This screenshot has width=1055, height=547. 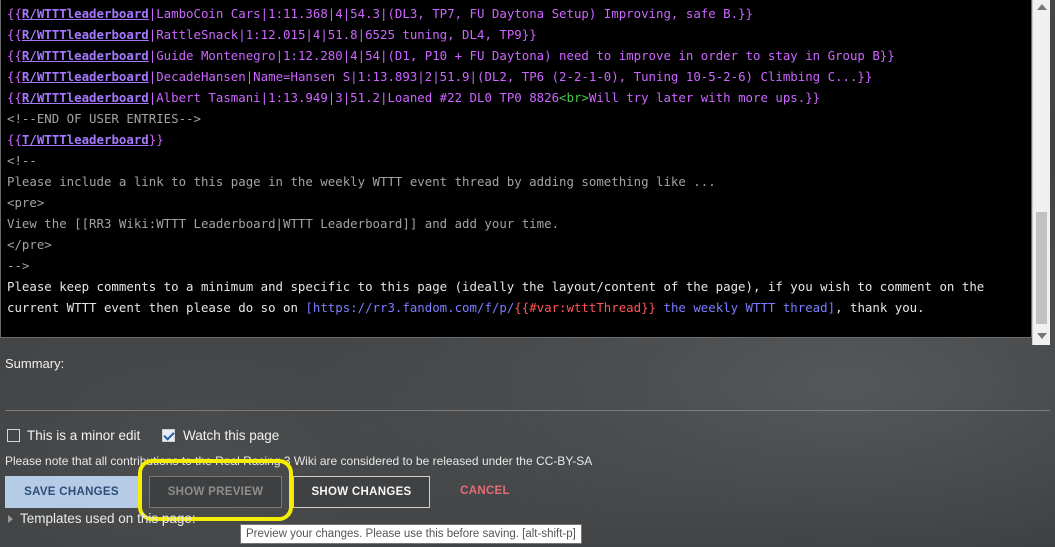 I want to click on editor-scrollbar, so click(x=1041, y=172).